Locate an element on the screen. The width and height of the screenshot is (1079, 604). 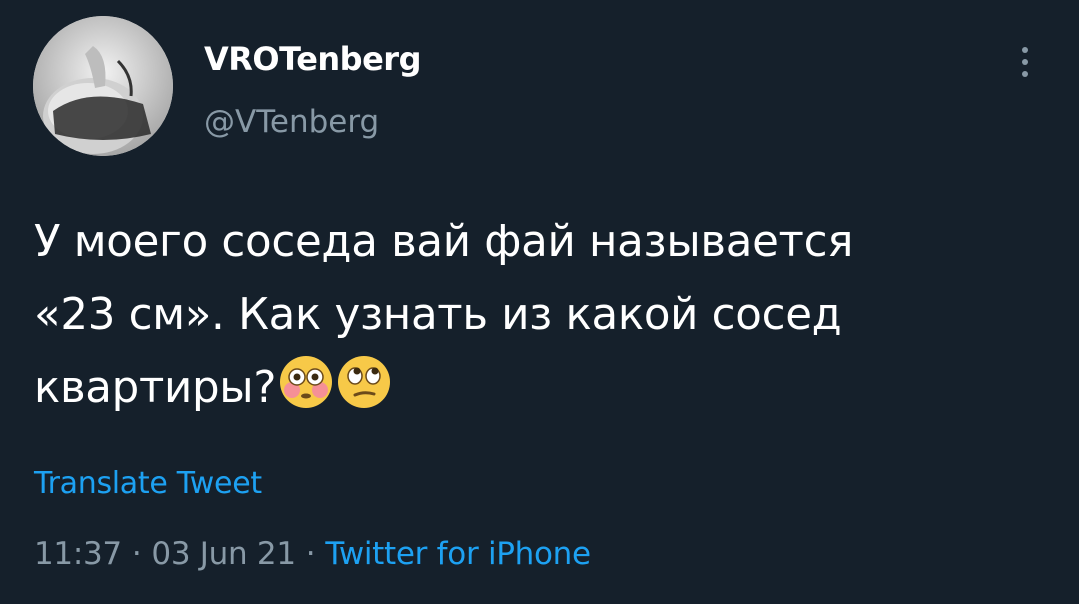
tweet-source-link: Twitter for iPhone is located at coordinates (458, 554).